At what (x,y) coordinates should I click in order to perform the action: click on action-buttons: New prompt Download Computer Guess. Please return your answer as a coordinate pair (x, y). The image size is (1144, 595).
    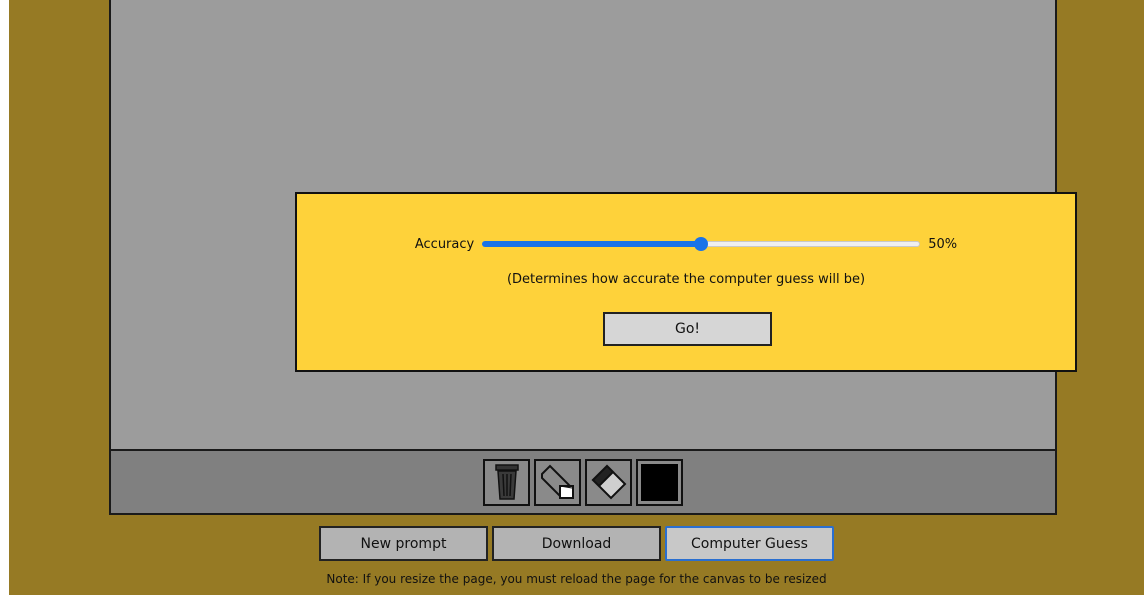
    Looking at the image, I should click on (576, 543).